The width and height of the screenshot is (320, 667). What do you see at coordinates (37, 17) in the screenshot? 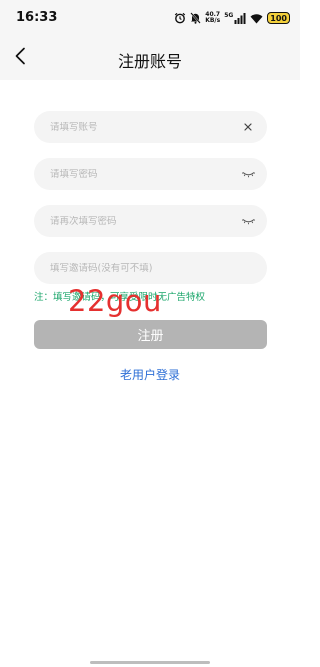
I see `status-time: 16:33` at bounding box center [37, 17].